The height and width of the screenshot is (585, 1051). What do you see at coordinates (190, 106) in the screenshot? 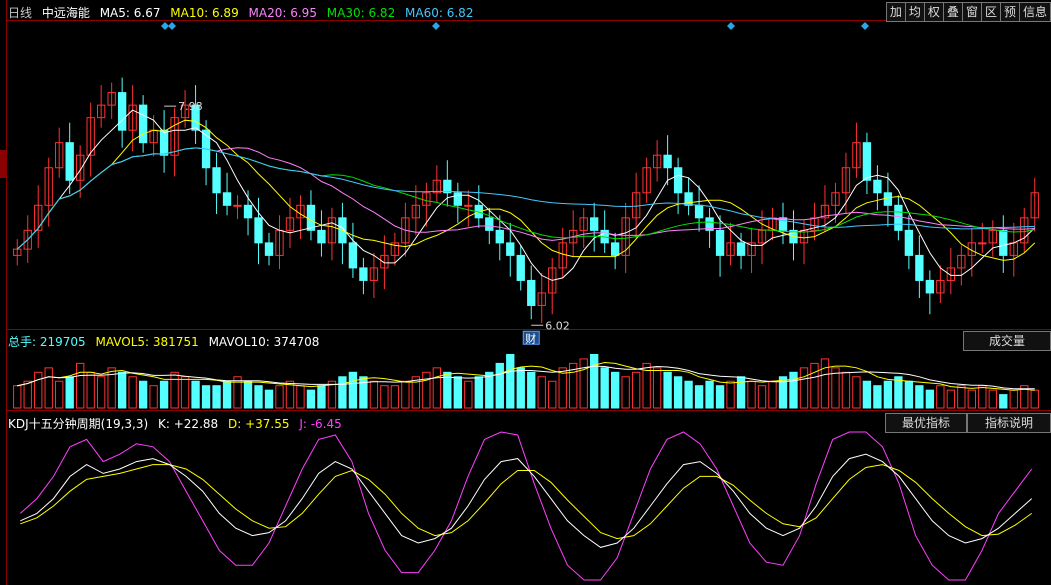
I see `high-price-label: 7.98` at bounding box center [190, 106].